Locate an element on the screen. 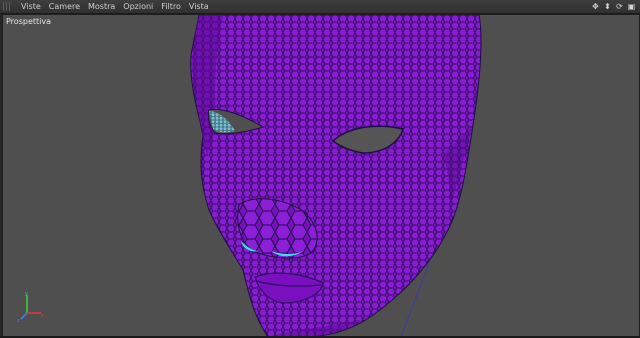 Image resolution: width=640 pixels, height=338 pixels. dolly-view-icon: ⬍ is located at coordinates (607, 6).